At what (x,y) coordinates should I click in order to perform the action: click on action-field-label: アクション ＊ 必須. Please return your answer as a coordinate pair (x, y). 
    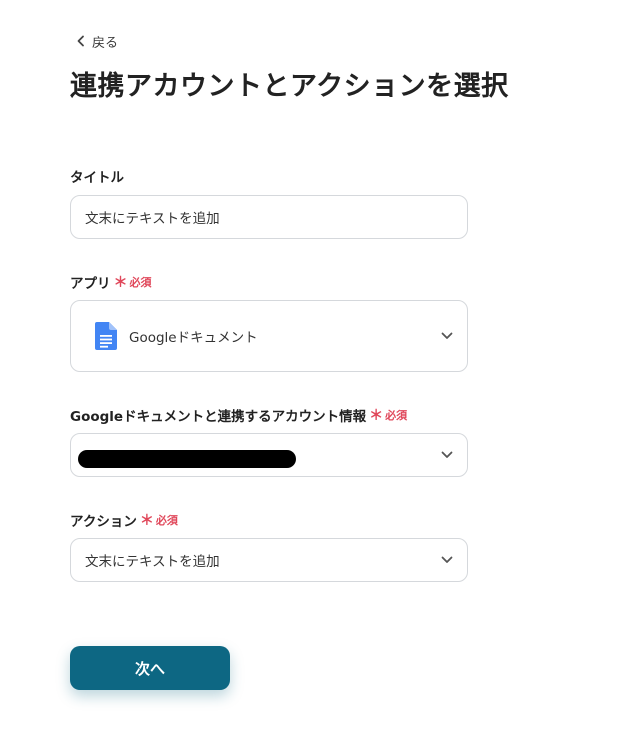
    Looking at the image, I should click on (124, 520).